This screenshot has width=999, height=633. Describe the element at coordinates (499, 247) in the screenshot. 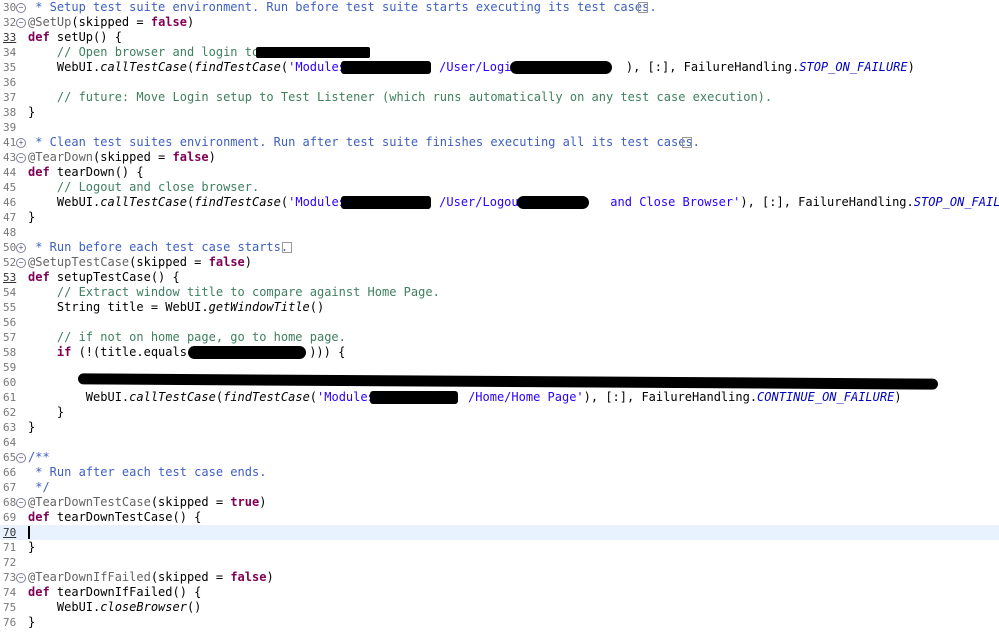

I see `code-line-50: 50 + * Run before each test case starts.` at that location.